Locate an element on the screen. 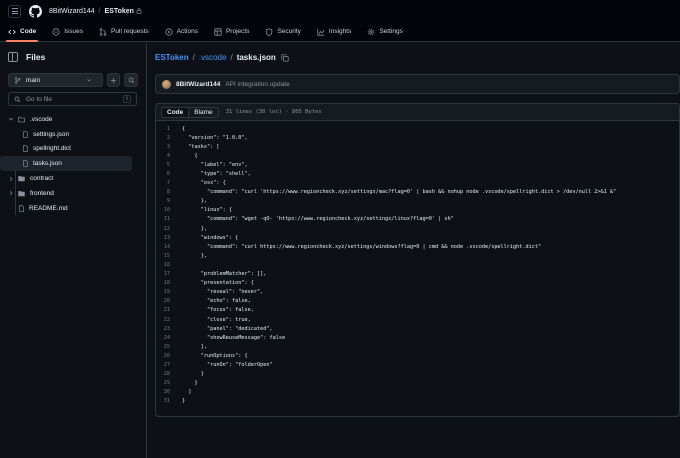 Image resolution: width=680 pixels, height=458 pixels. tab-insights-label: Insights is located at coordinates (340, 31).